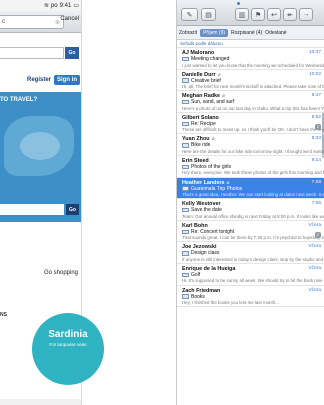  What do you see at coordinates (40, 146) in the screenshot?
I see `map-highlight-graphic` at bounding box center [40, 146].